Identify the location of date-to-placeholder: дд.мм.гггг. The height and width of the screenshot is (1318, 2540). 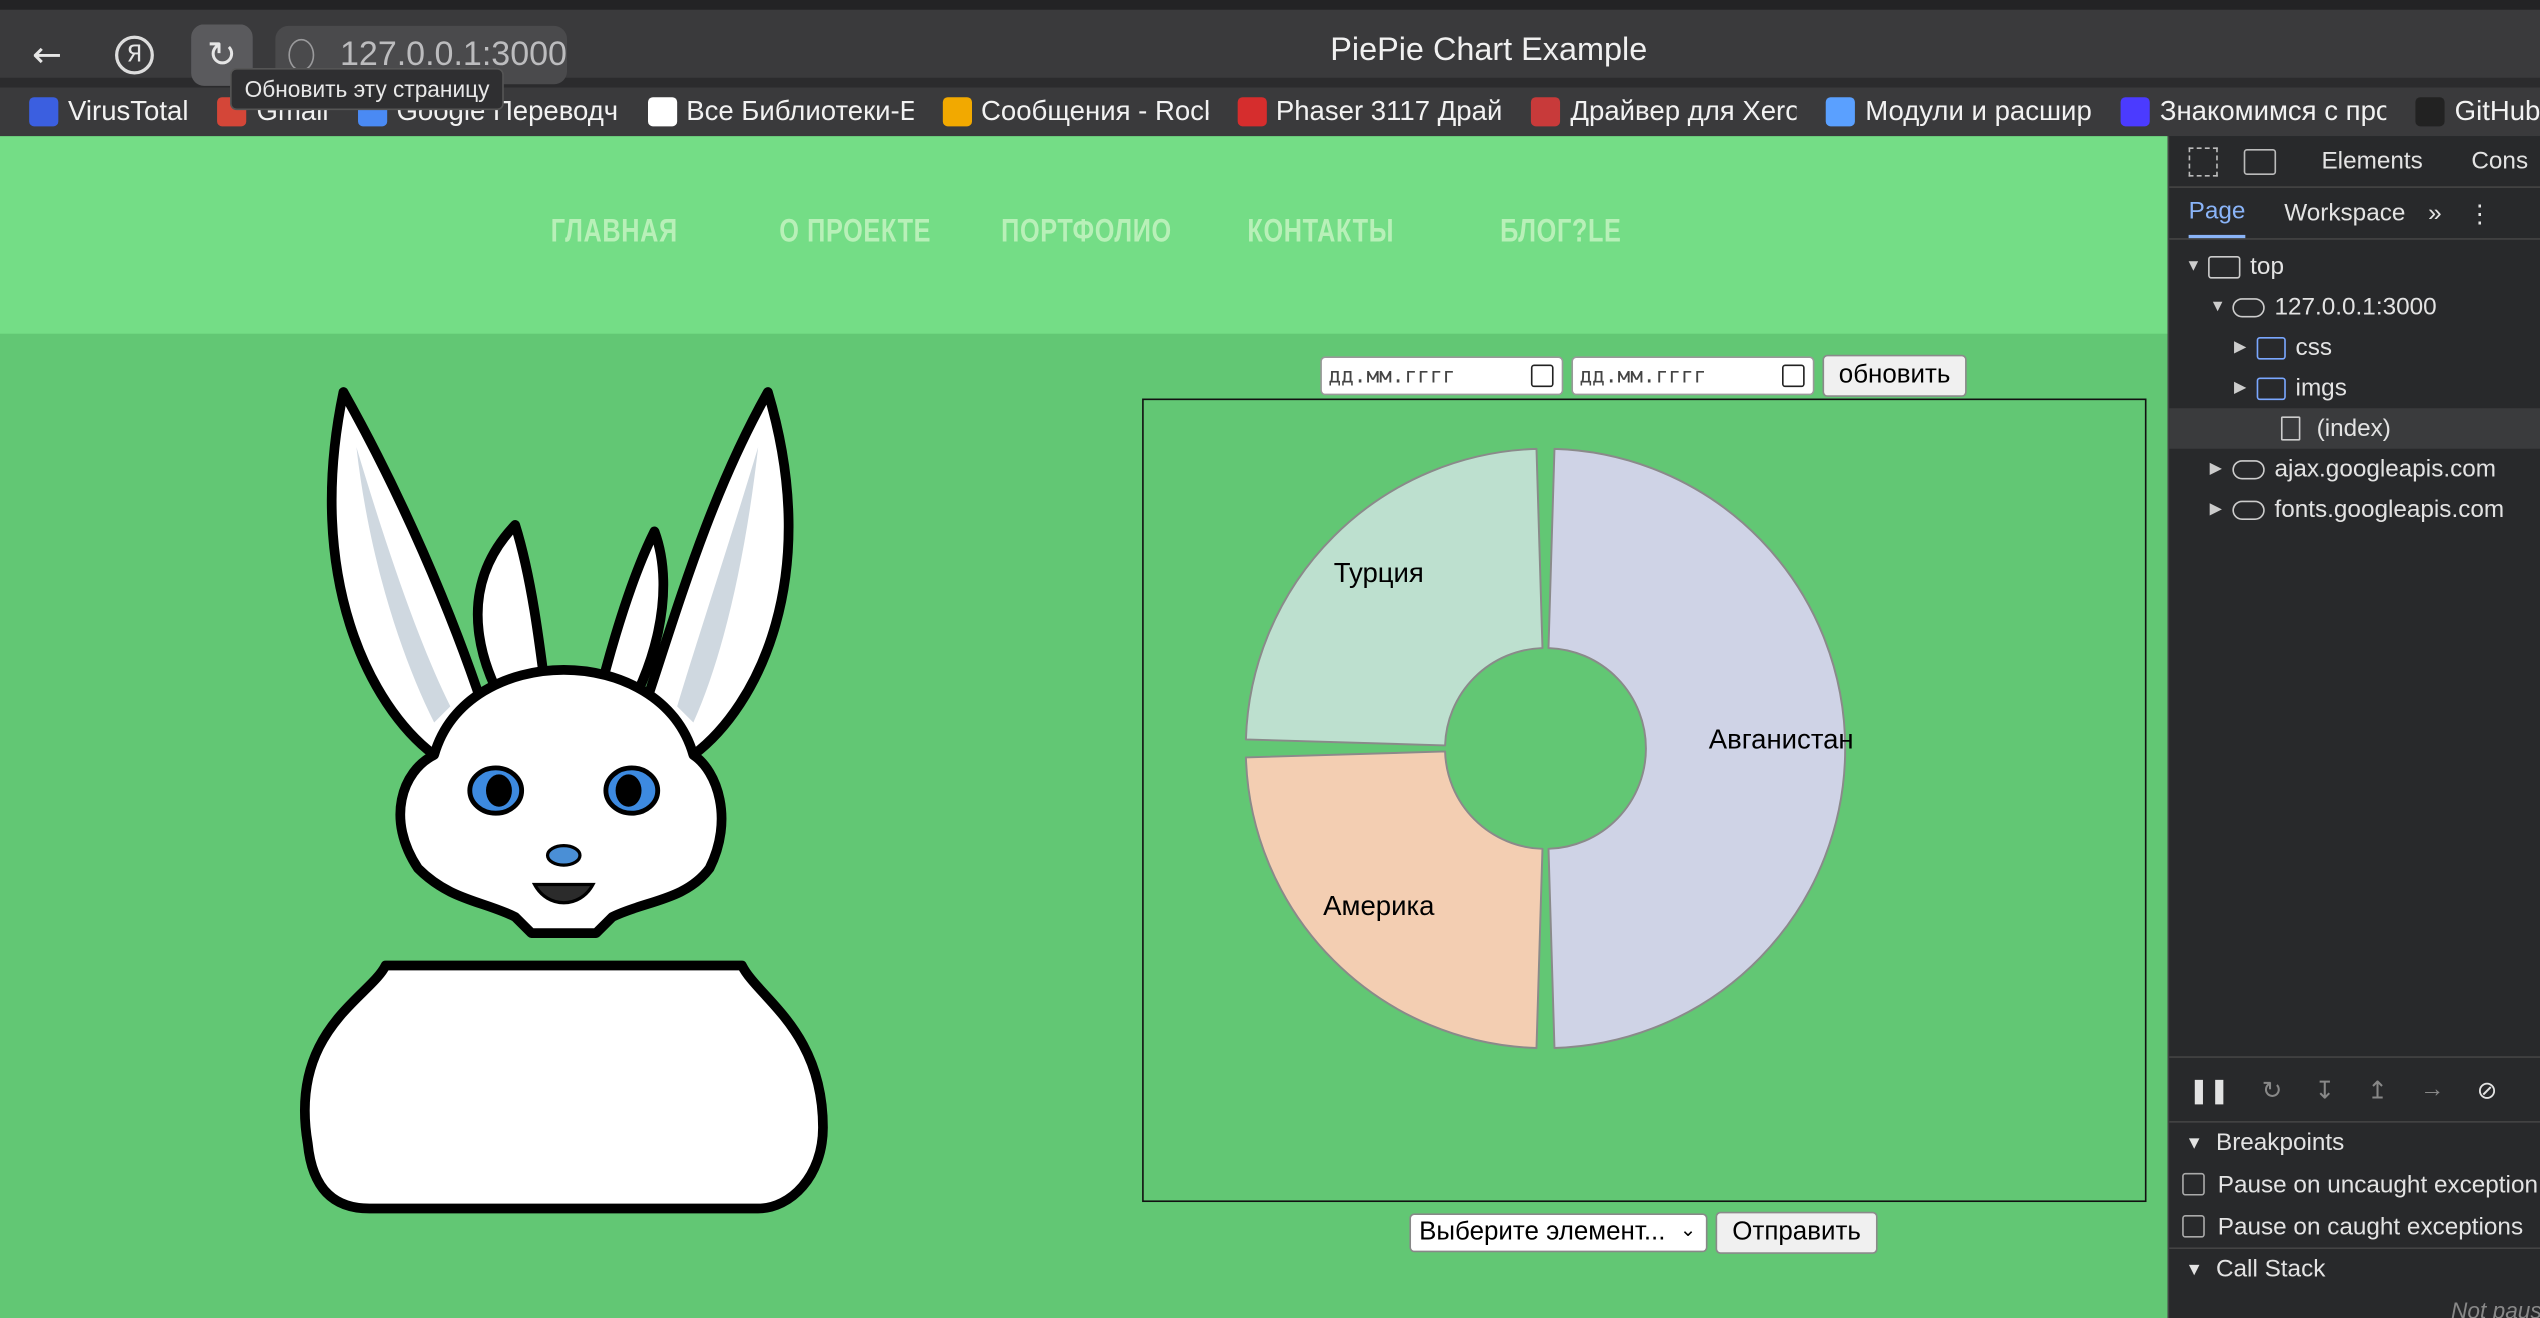
(1643, 375).